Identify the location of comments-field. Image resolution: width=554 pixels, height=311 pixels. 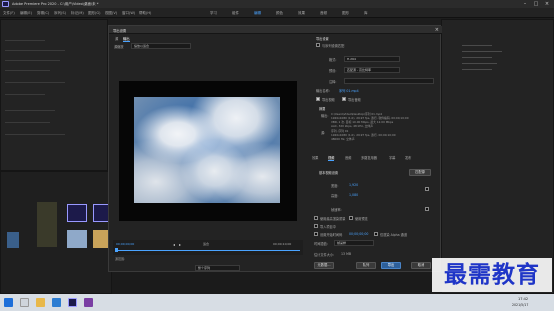
(389, 81).